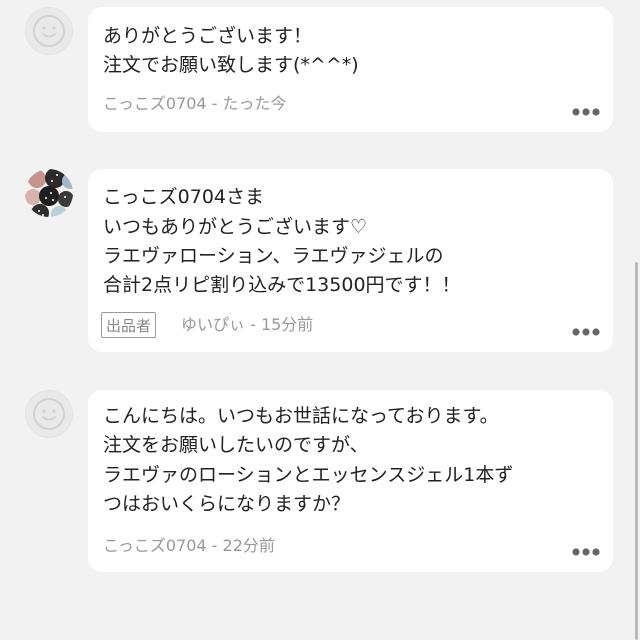  What do you see at coordinates (282, 285) in the screenshot?
I see `comment-text-line: 合計2点リピ割り込みで13500円です！！` at bounding box center [282, 285].